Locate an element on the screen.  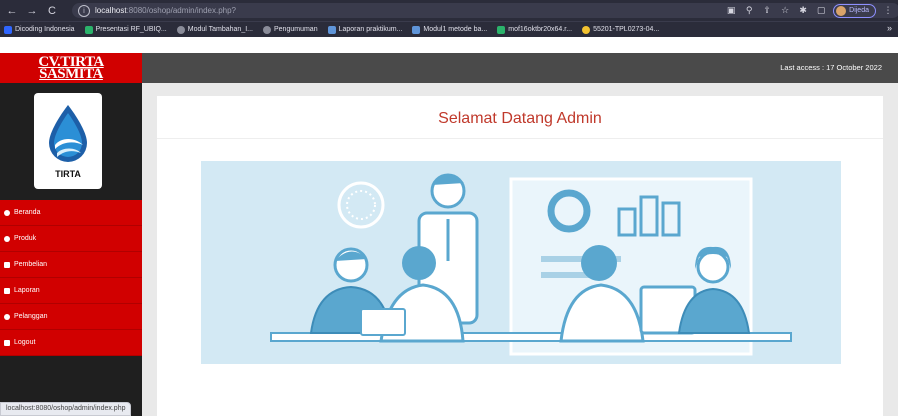
bookmark-item: Dicoding Indonesia is located at coordinates (39, 29).